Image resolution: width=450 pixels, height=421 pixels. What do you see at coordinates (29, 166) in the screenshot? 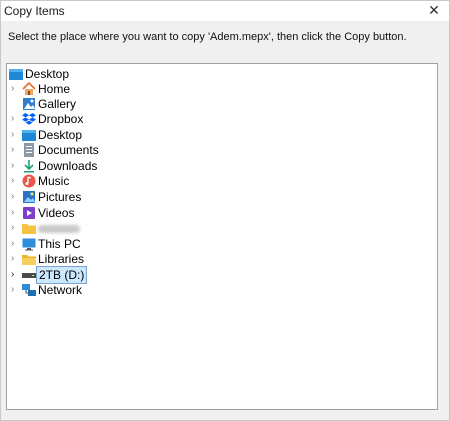
I see `downloads-icon` at bounding box center [29, 166].